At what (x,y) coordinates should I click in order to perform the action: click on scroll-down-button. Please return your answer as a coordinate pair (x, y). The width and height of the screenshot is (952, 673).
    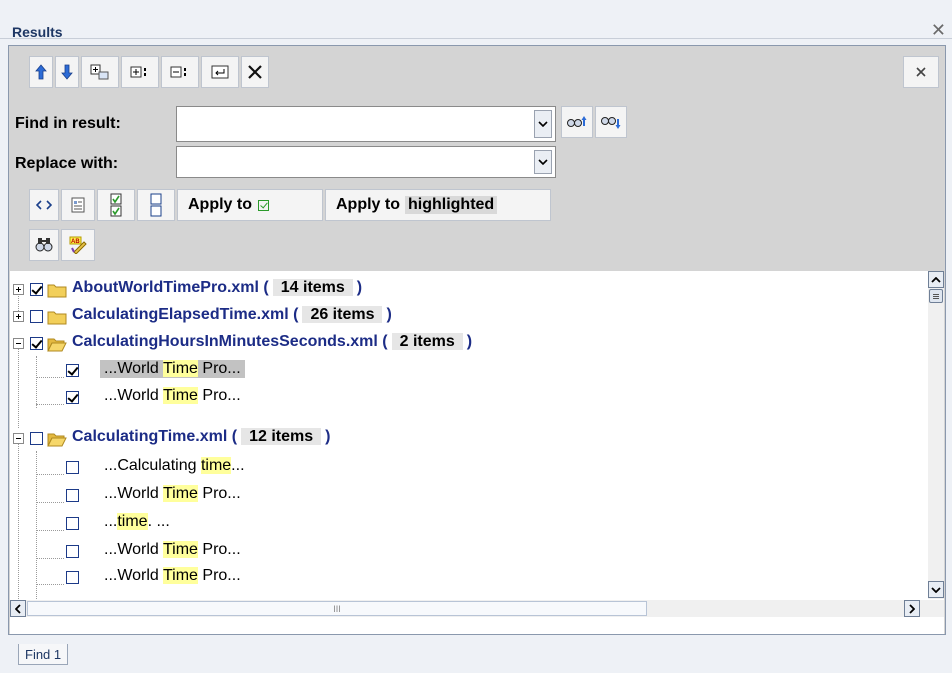
    Looking at the image, I should click on (936, 589).